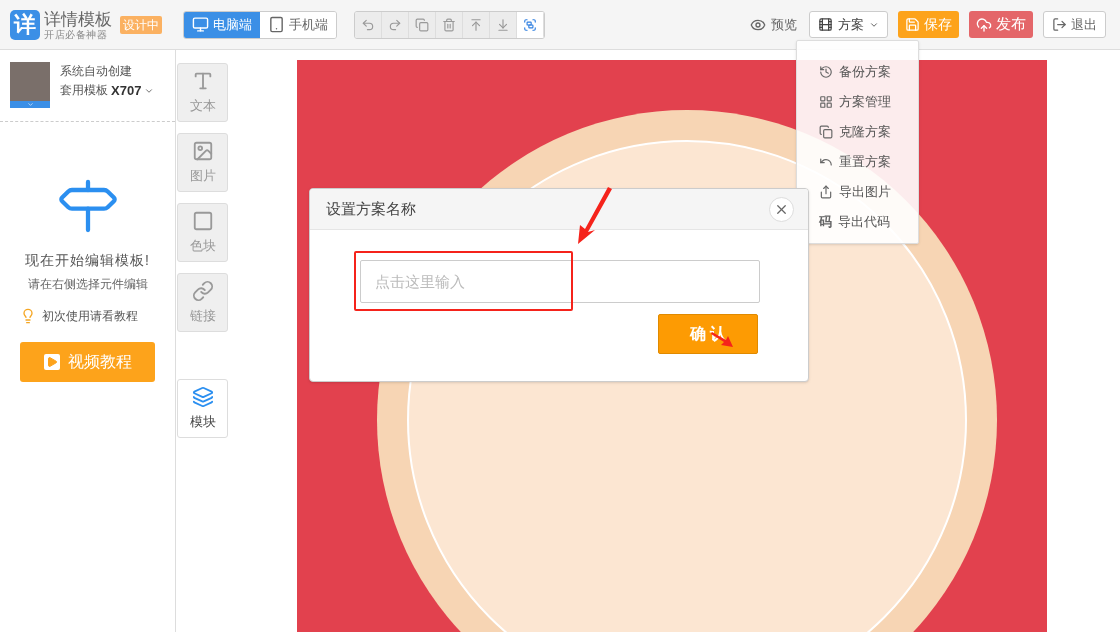 The height and width of the screenshot is (632, 1120). I want to click on view-tab: 电脑端, so click(222, 24).